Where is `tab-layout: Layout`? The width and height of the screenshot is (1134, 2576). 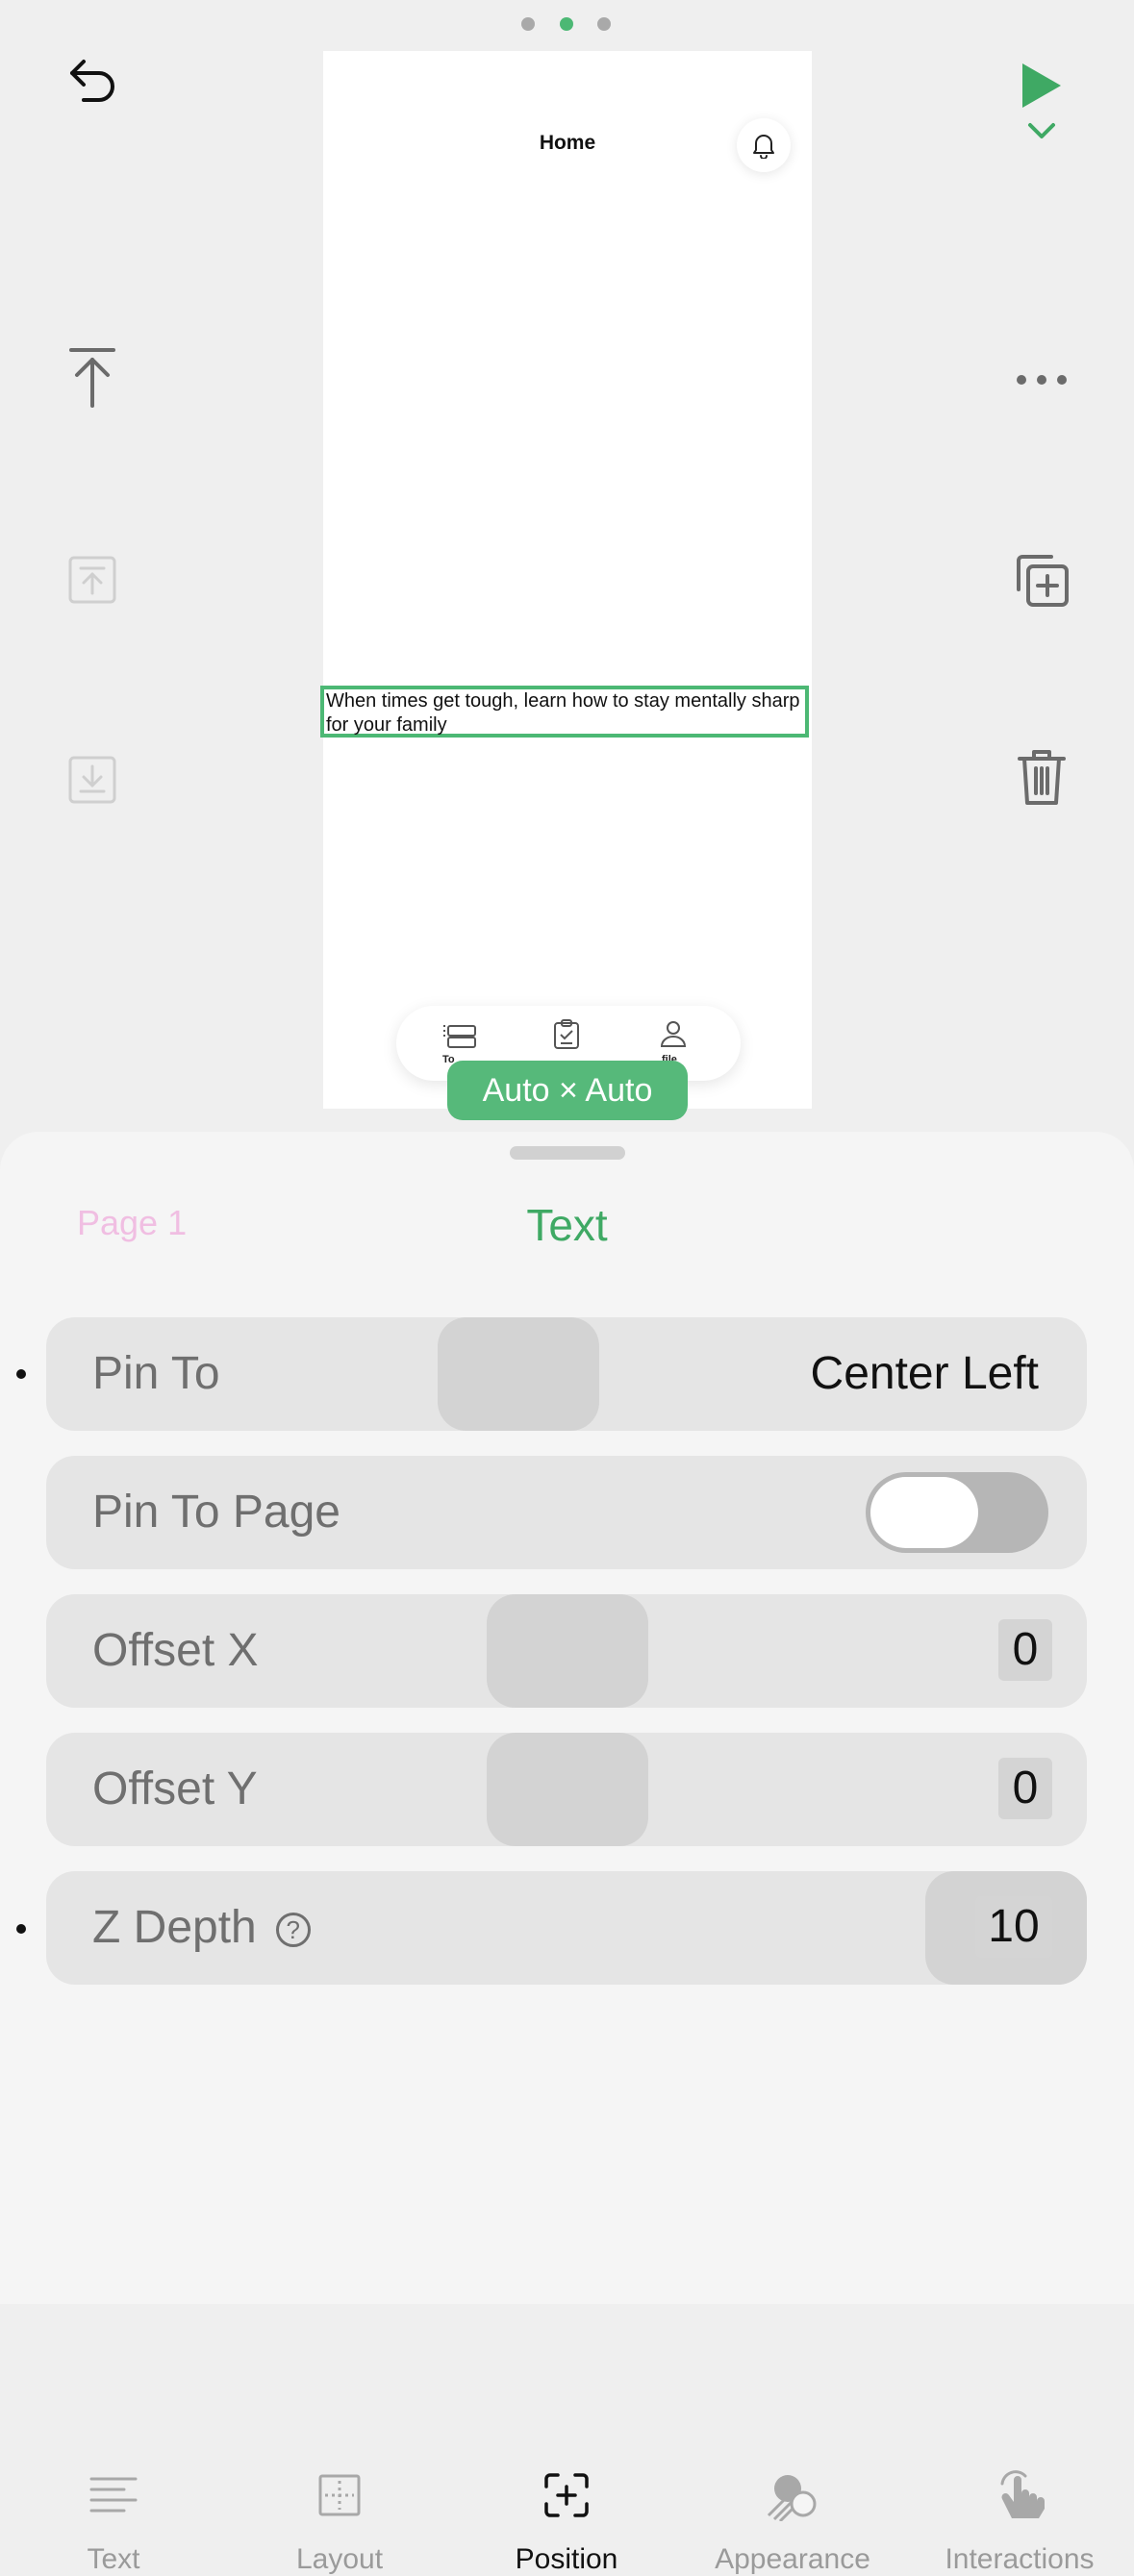 tab-layout: Layout is located at coordinates (339, 2521).